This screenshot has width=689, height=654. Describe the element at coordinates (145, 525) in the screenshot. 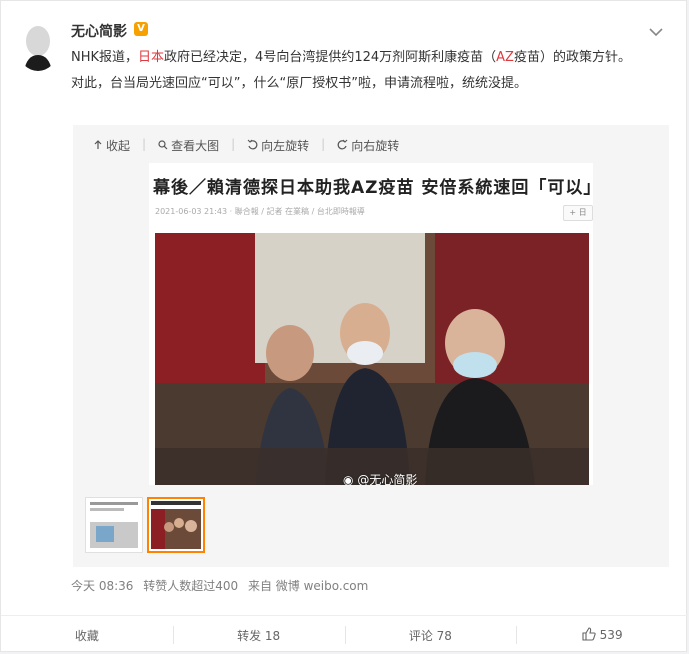

I see `thumbnail-strip` at that location.